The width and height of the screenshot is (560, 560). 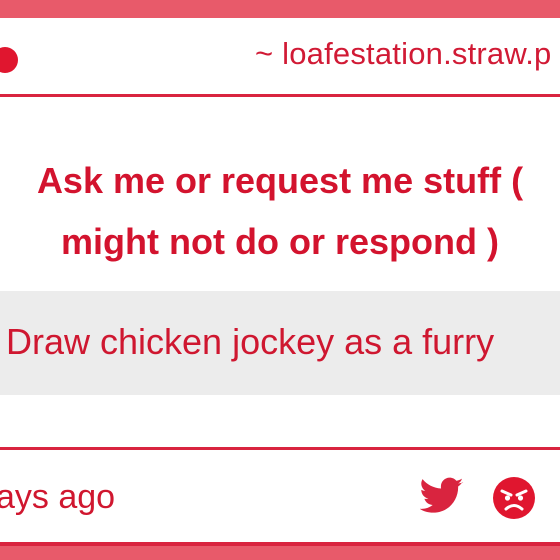 I want to click on header-bar: ~ loafestation.straw.p, so click(x=280, y=57).